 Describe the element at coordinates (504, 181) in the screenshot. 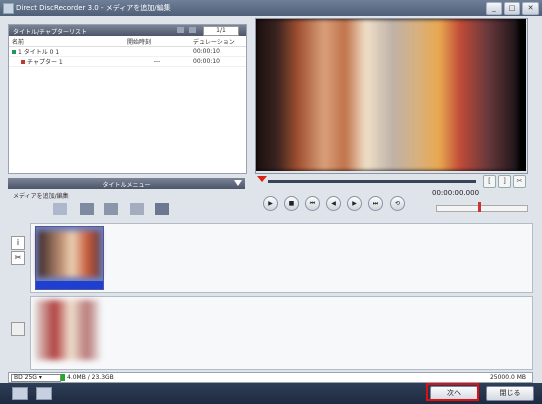

I see `mark-out-button: ]` at that location.